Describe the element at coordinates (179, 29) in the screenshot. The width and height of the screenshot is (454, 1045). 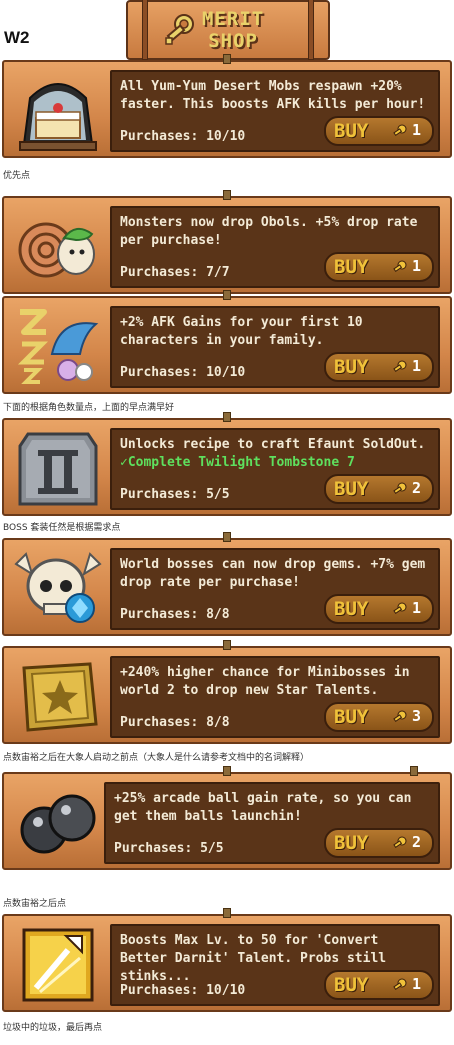
I see `key-icon` at that location.